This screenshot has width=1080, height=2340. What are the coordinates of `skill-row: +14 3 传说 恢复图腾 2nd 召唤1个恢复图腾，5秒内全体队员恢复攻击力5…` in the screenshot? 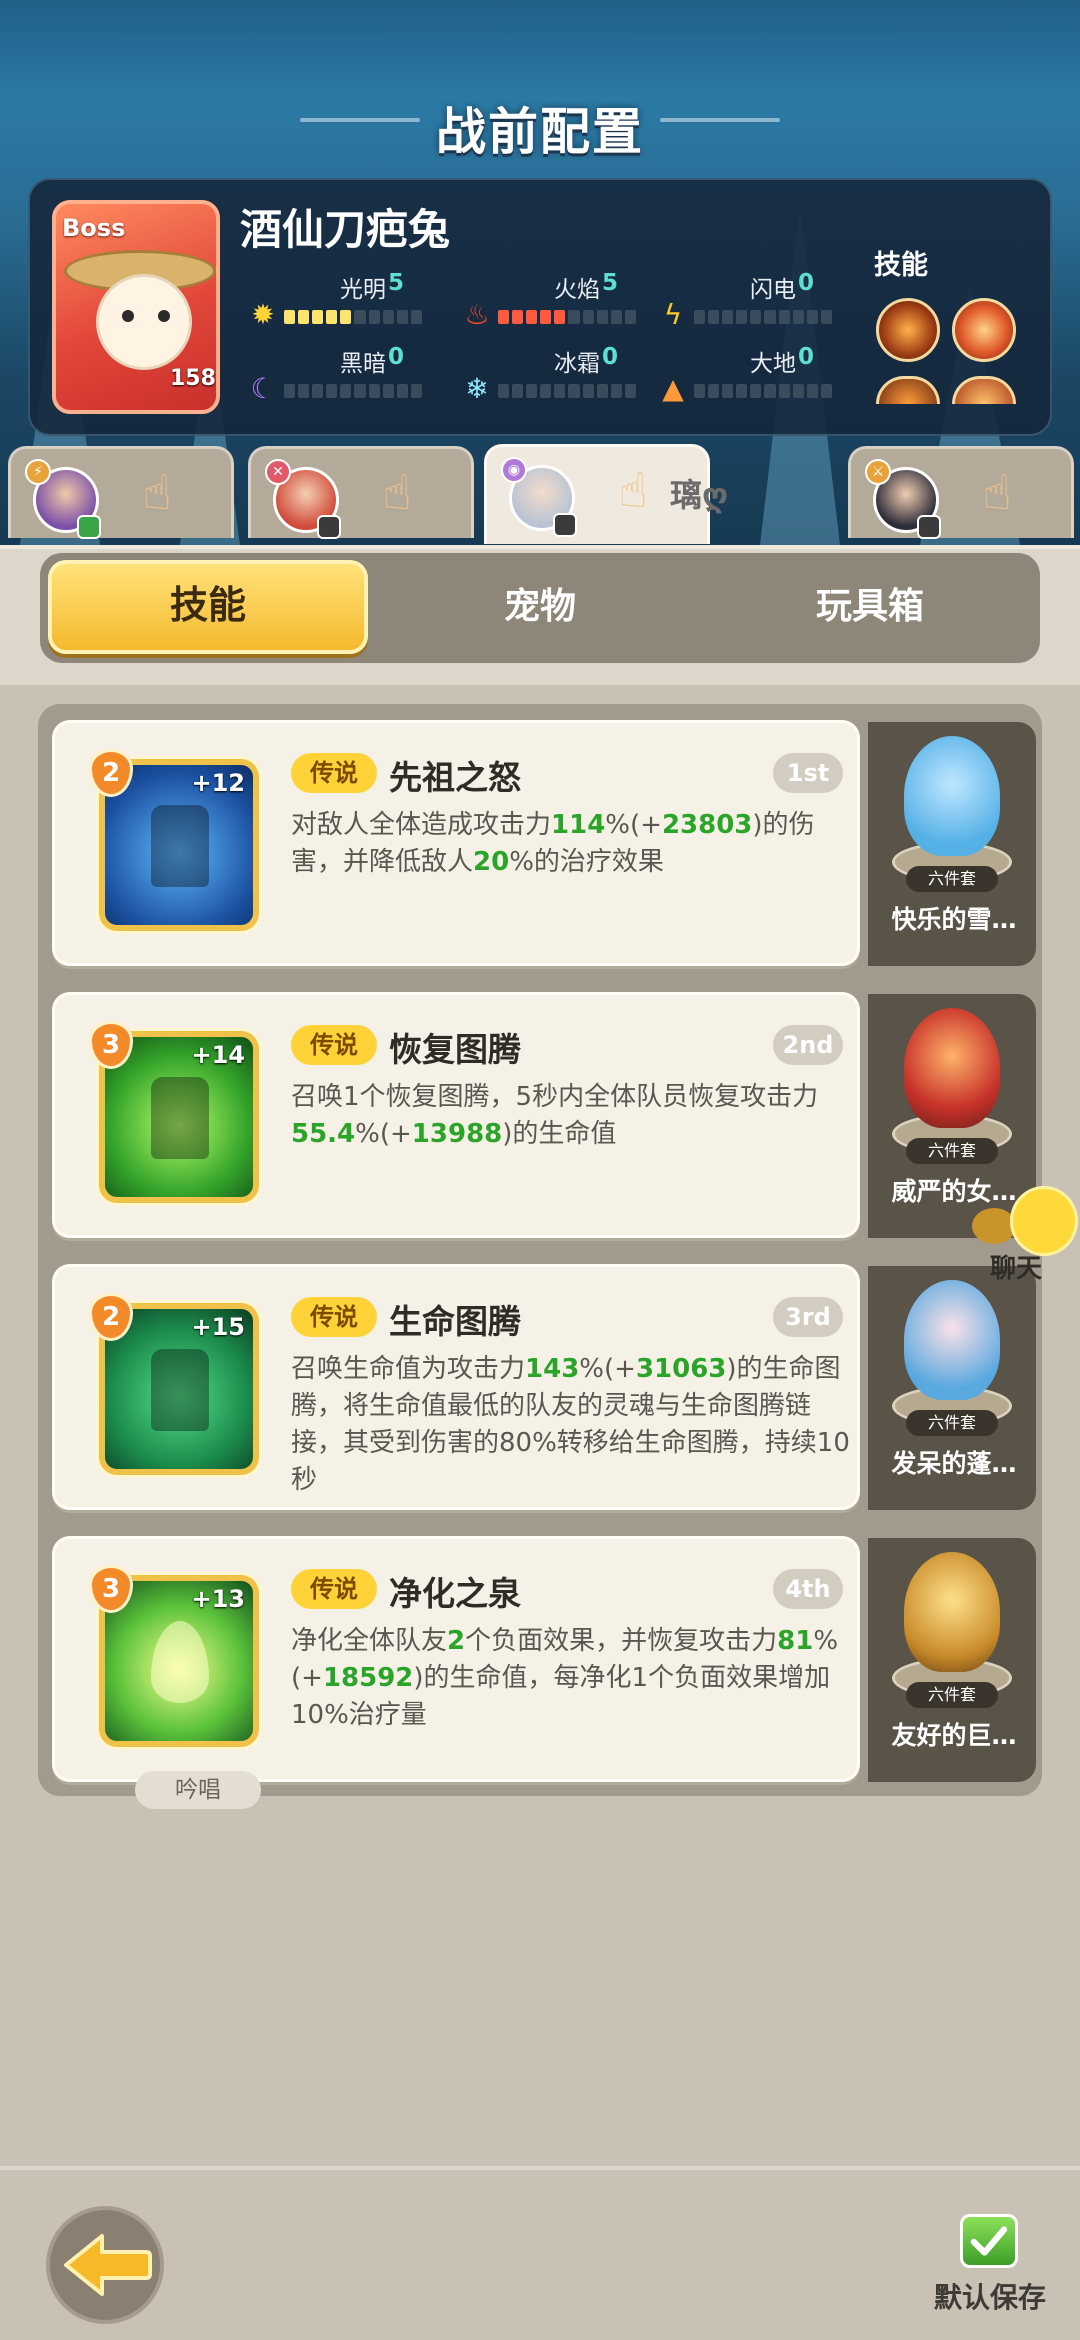 It's located at (540, 1115).